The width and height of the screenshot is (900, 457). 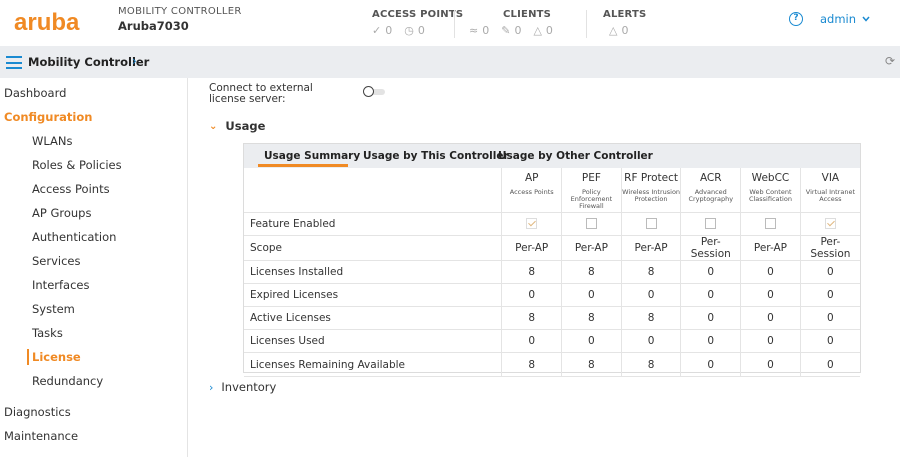 What do you see at coordinates (237, 126) in the screenshot?
I see `usage-section-header: ⌄ Usage` at bounding box center [237, 126].